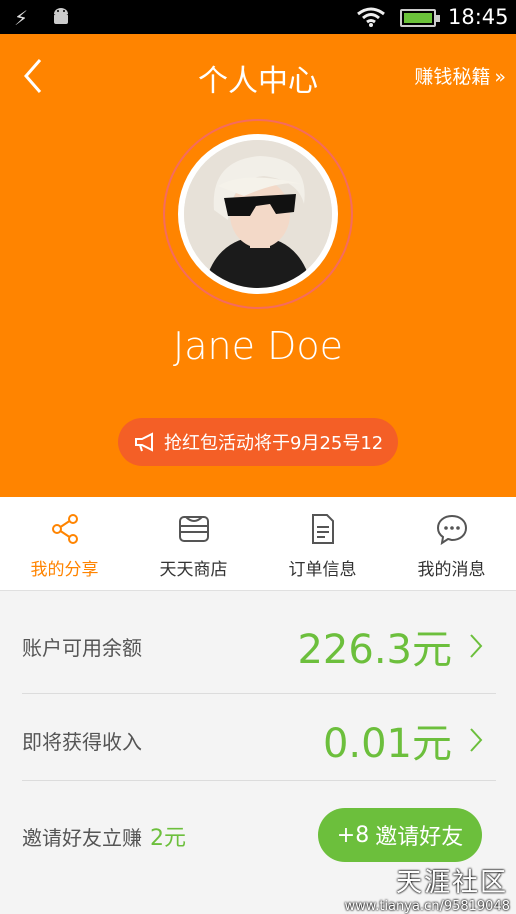 The width and height of the screenshot is (516, 914). Describe the element at coordinates (259, 740) in the screenshot. I see `upcoming-income-row: 即将获得收入 0.01元` at that location.